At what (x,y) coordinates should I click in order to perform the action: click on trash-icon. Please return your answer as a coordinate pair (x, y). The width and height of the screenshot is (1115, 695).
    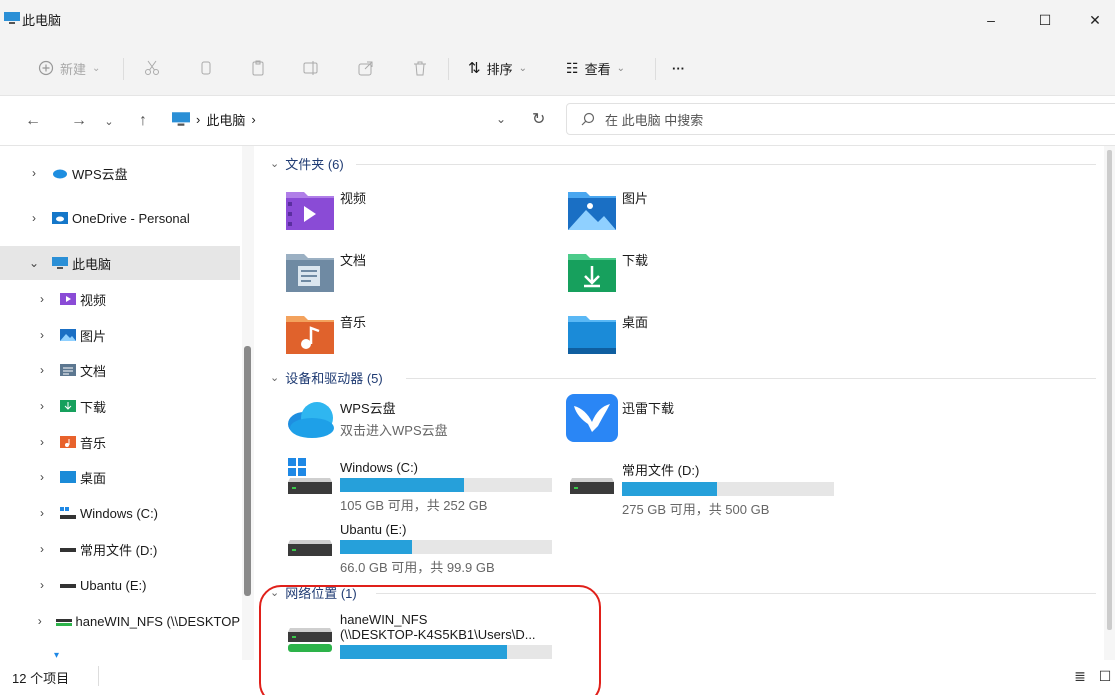
    Looking at the image, I should click on (420, 68).